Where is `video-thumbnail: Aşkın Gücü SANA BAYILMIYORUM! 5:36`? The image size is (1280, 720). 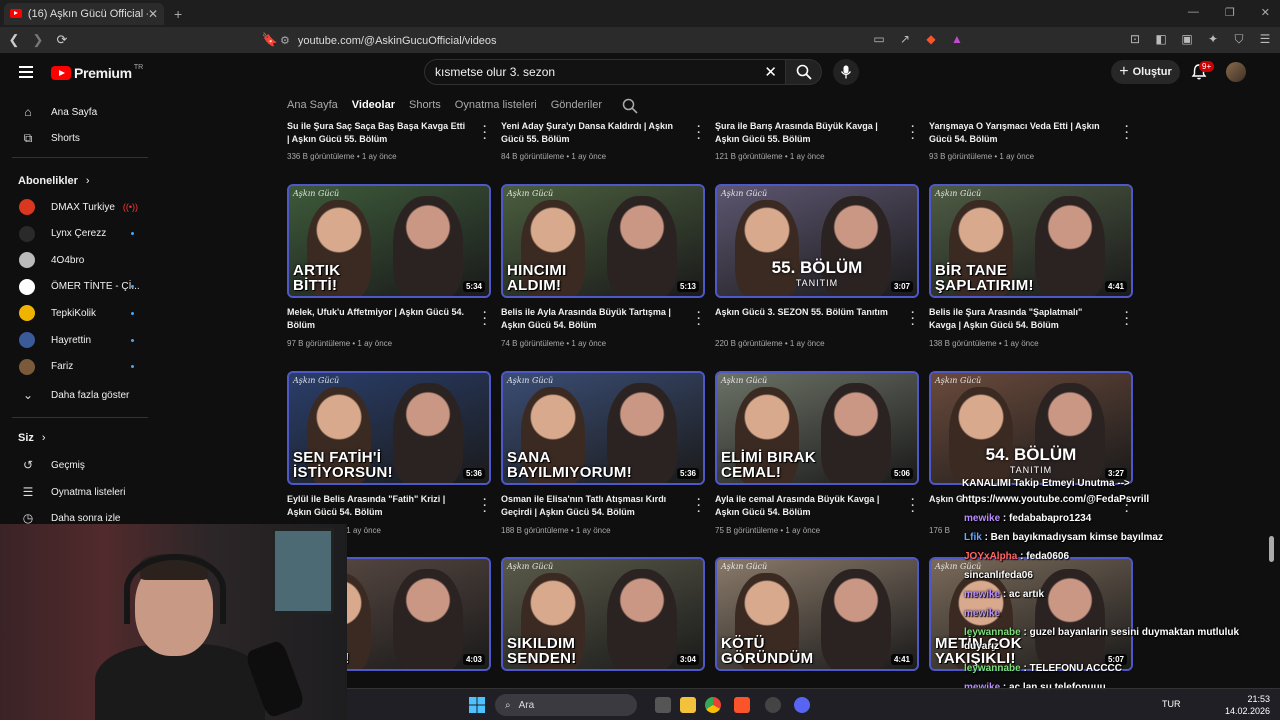
video-thumbnail: Aşkın Gücü SANA BAYILMIYORUM! 5:36 is located at coordinates (603, 428).